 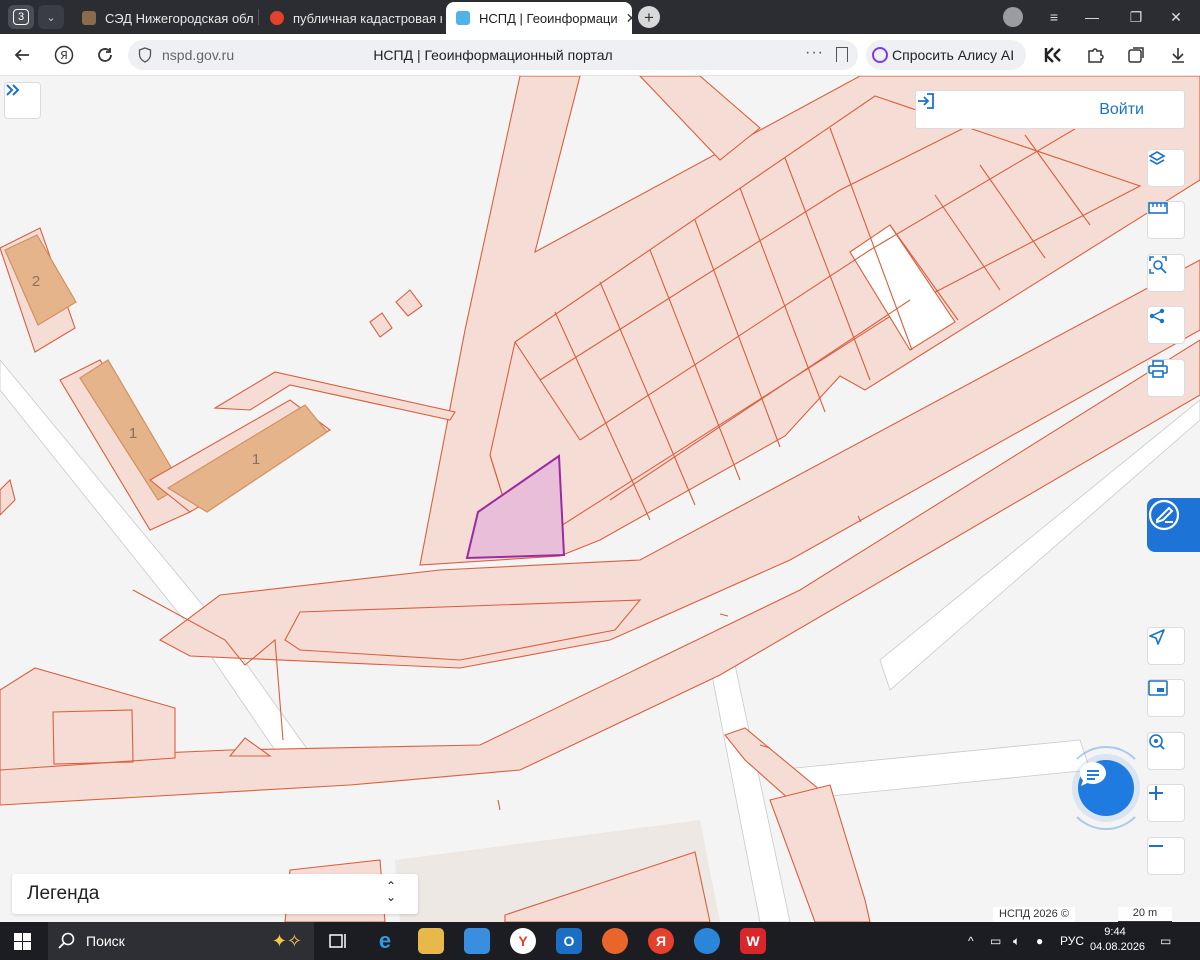 What do you see at coordinates (1166, 168) in the screenshot?
I see `layers-button` at bounding box center [1166, 168].